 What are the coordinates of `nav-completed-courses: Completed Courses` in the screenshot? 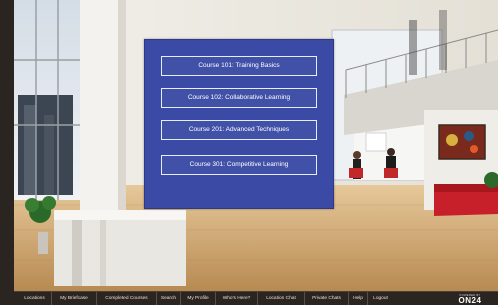 It's located at (127, 298).